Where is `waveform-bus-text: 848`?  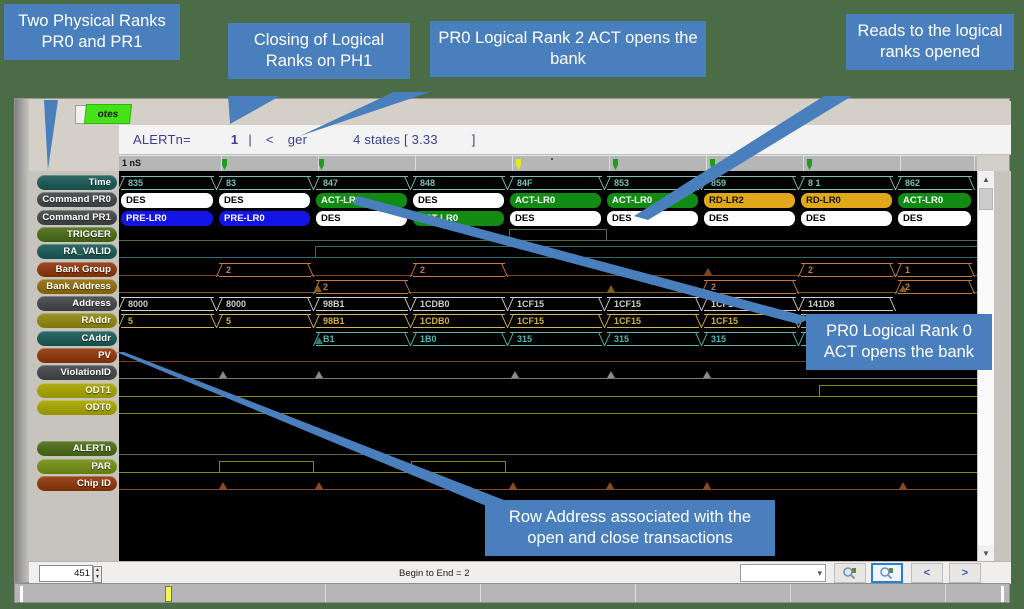
waveform-bus-text: 848 is located at coordinates (428, 183).